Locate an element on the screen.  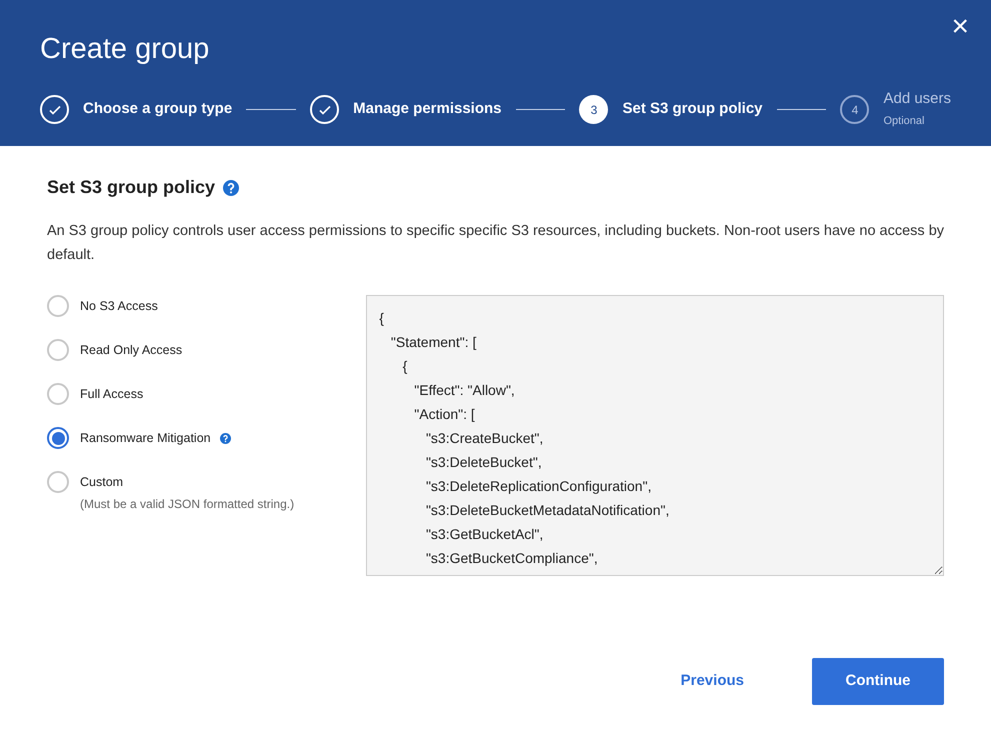
option-label: Ransomware Mitigation is located at coordinates (145, 438).